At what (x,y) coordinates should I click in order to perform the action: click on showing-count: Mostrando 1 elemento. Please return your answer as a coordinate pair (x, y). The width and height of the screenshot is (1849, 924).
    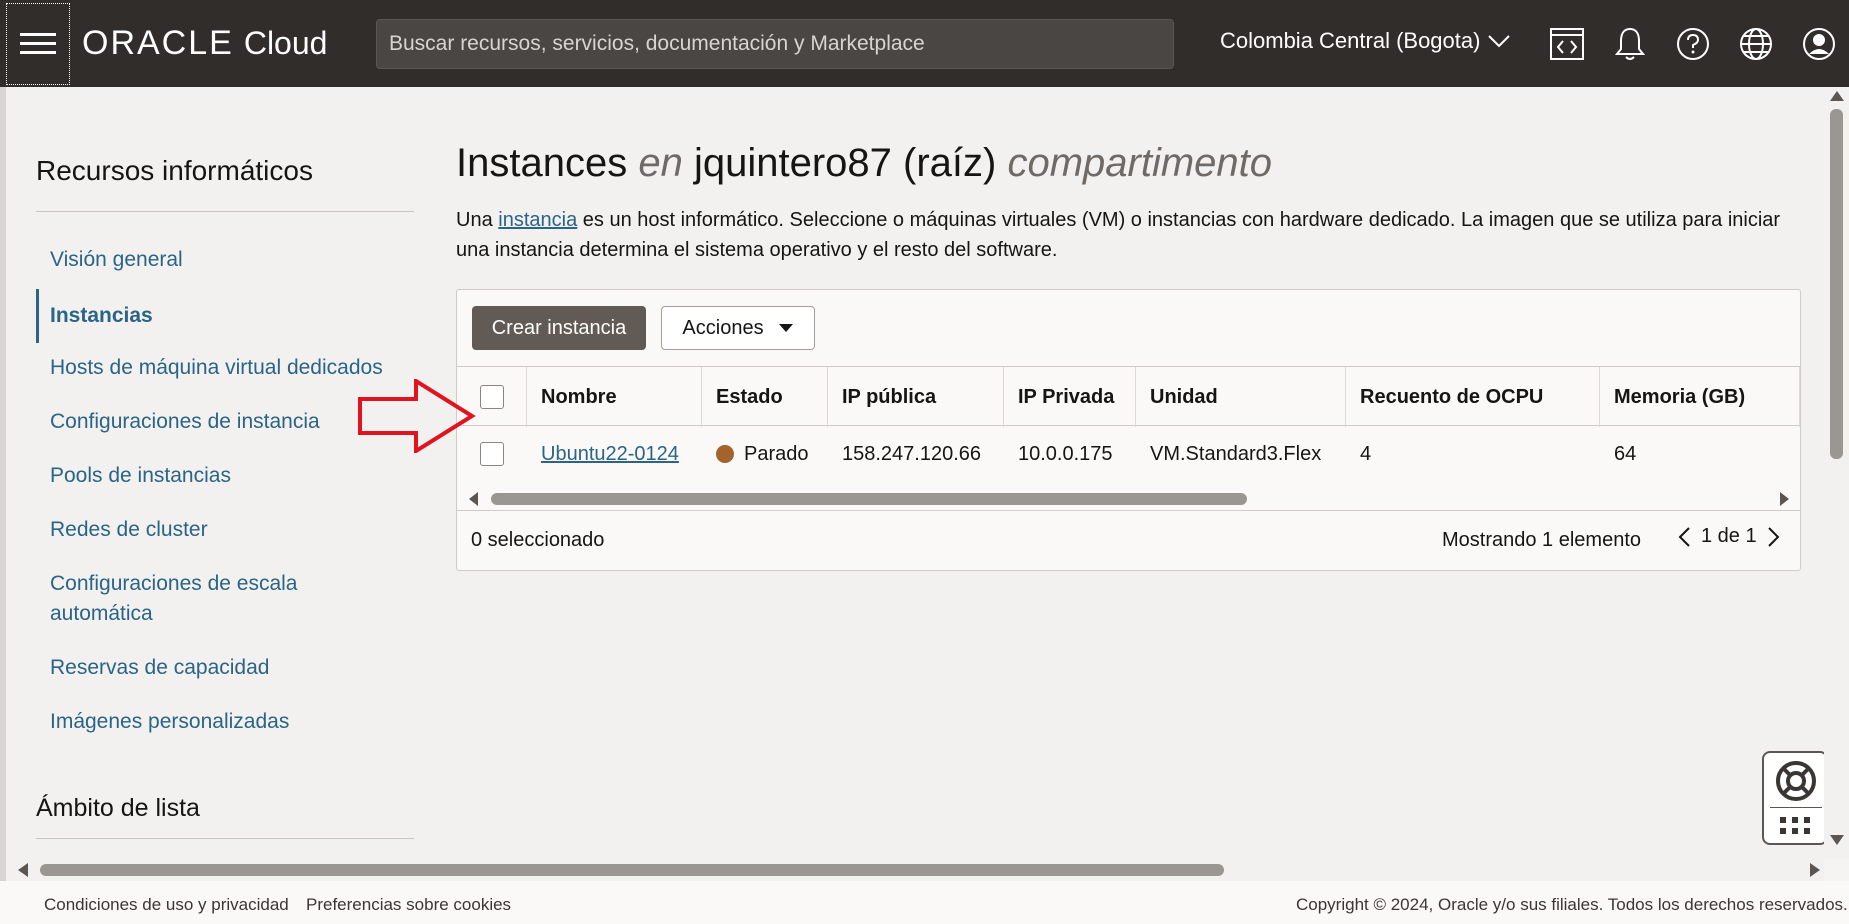
    Looking at the image, I should click on (1542, 540).